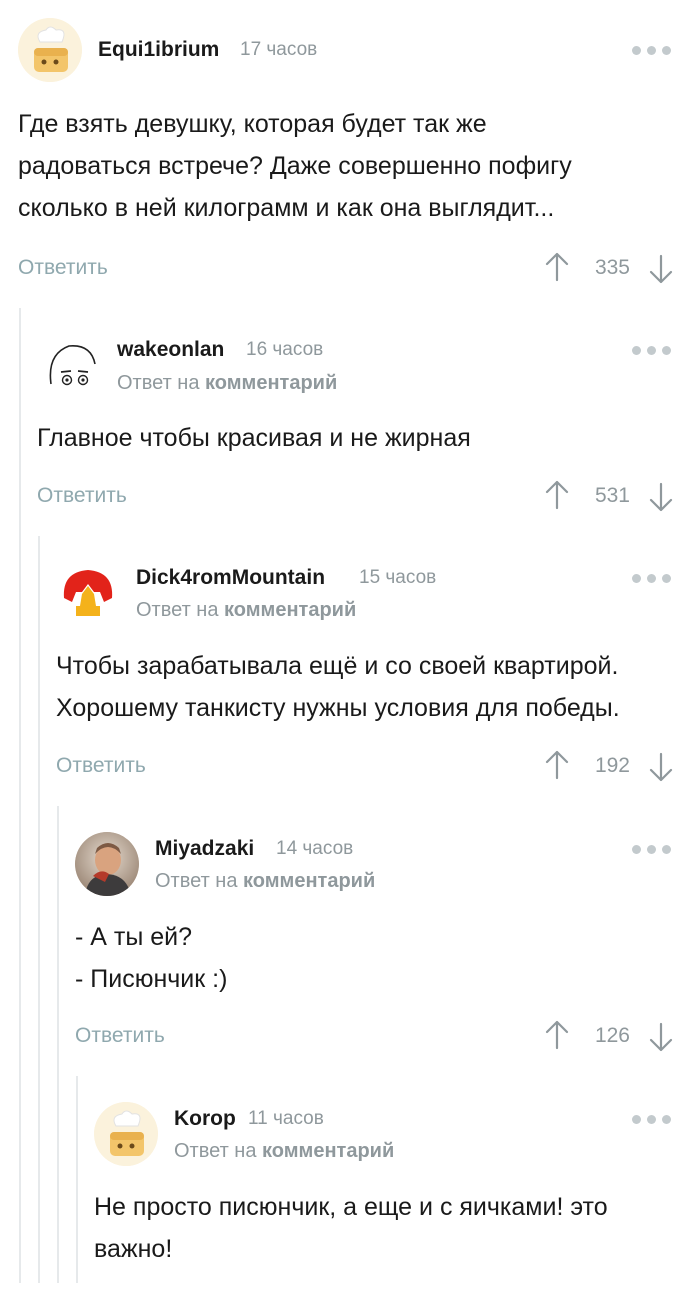 The width and height of the screenshot is (700, 1291). Describe the element at coordinates (126, 1134) in the screenshot. I see `chef-toast-avatar-icon` at that location.